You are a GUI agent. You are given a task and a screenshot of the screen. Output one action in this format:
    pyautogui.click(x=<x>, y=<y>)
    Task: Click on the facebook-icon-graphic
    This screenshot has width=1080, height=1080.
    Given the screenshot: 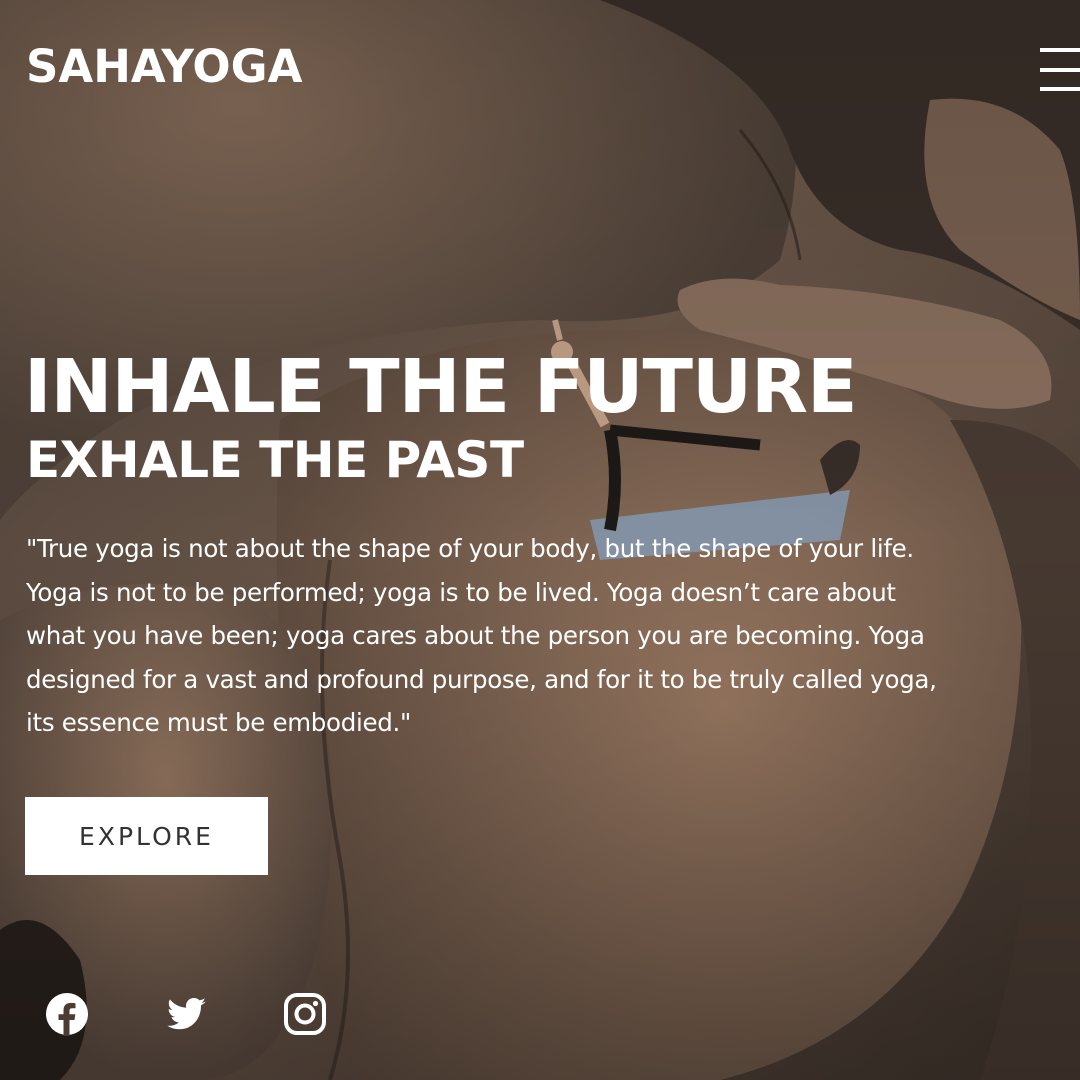 What is the action you would take?
    pyautogui.click(x=67, y=1014)
    